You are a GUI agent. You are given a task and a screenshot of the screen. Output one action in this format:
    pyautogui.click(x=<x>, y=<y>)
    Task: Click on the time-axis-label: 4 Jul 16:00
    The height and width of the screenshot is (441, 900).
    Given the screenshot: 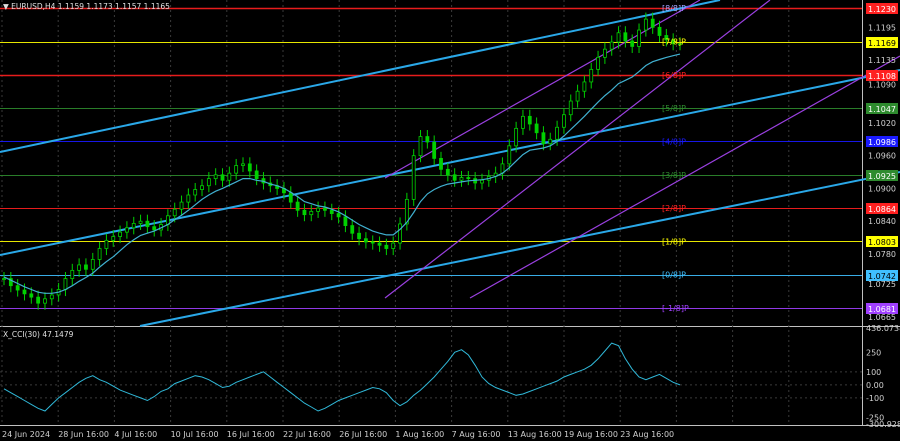 What is the action you would take?
    pyautogui.click(x=135, y=434)
    